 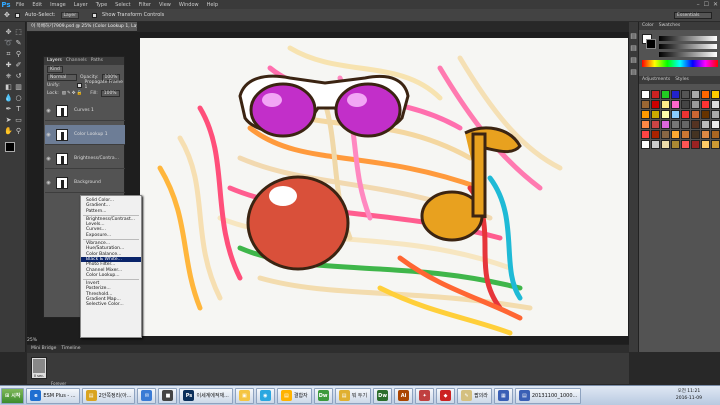 What do you see at coordinates (76, 61) in the screenshot?
I see `layers-tab-channels: Channels` at bounding box center [76, 61].